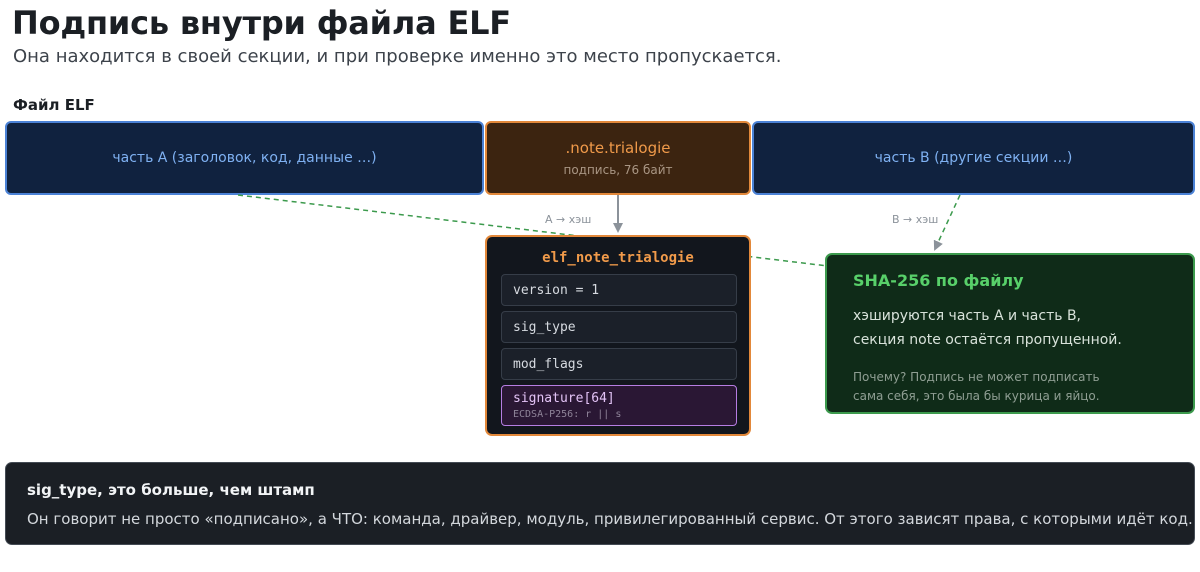 Image resolution: width=1200 pixels, height=572 pixels. I want to click on struct-title: elf_note_trialogie, so click(618, 258).